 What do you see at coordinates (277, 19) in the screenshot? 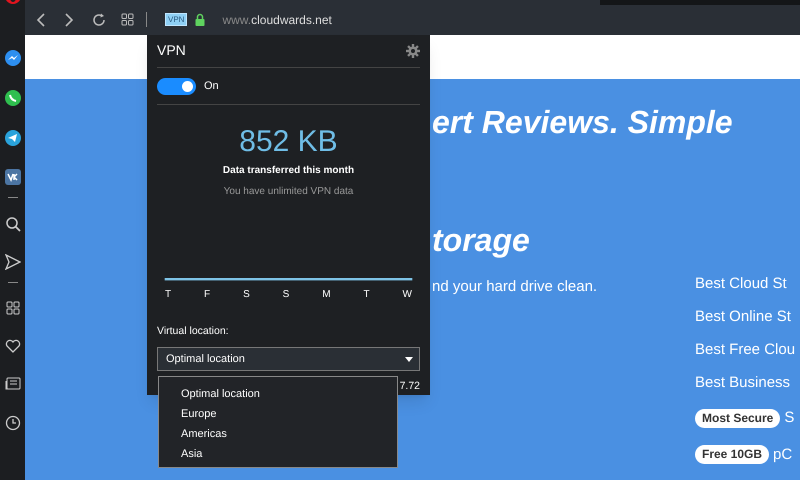
I see `url-text: www.cloudwards.net` at bounding box center [277, 19].